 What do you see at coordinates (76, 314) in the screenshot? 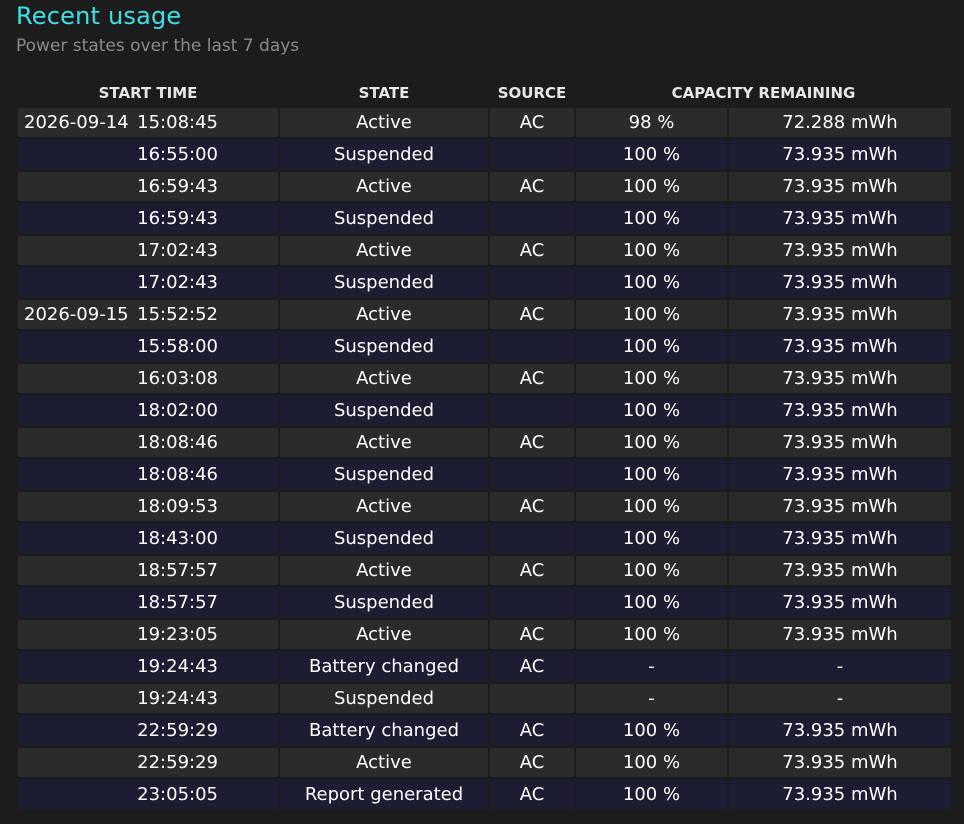
I see `date-text: 2026-09-15` at bounding box center [76, 314].